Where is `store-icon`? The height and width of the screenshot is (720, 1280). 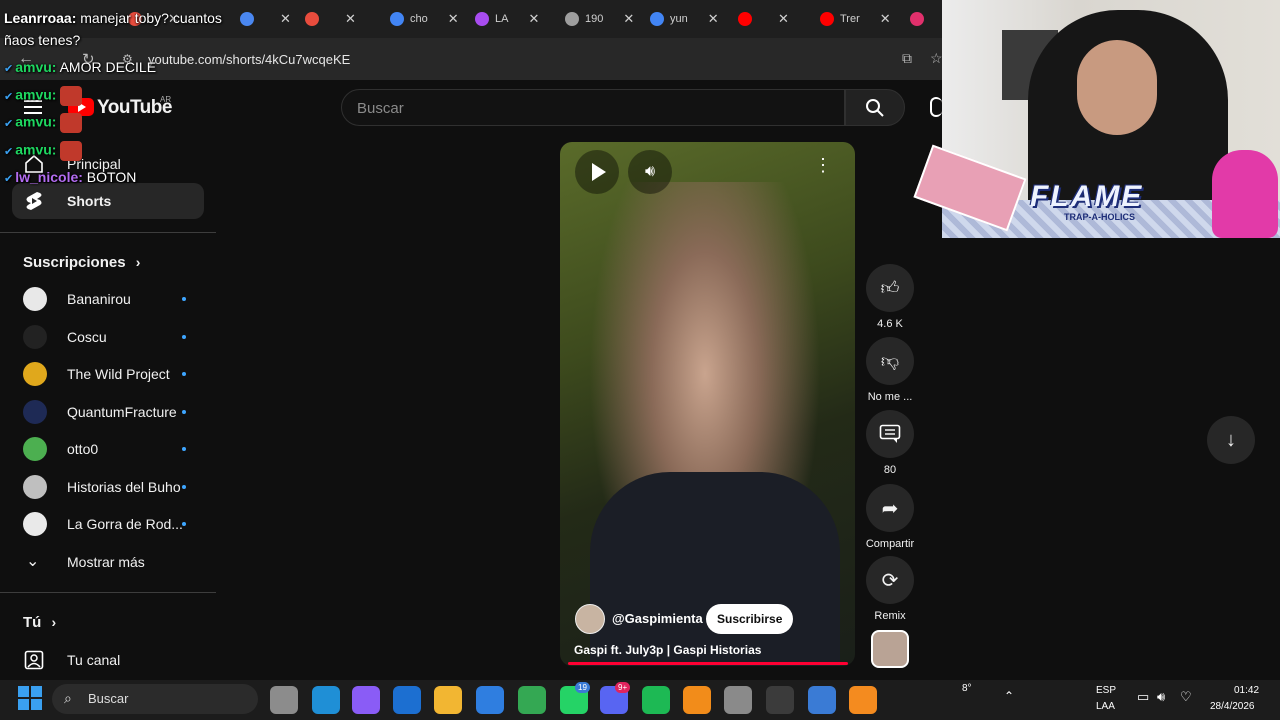
store-icon is located at coordinates (490, 700).